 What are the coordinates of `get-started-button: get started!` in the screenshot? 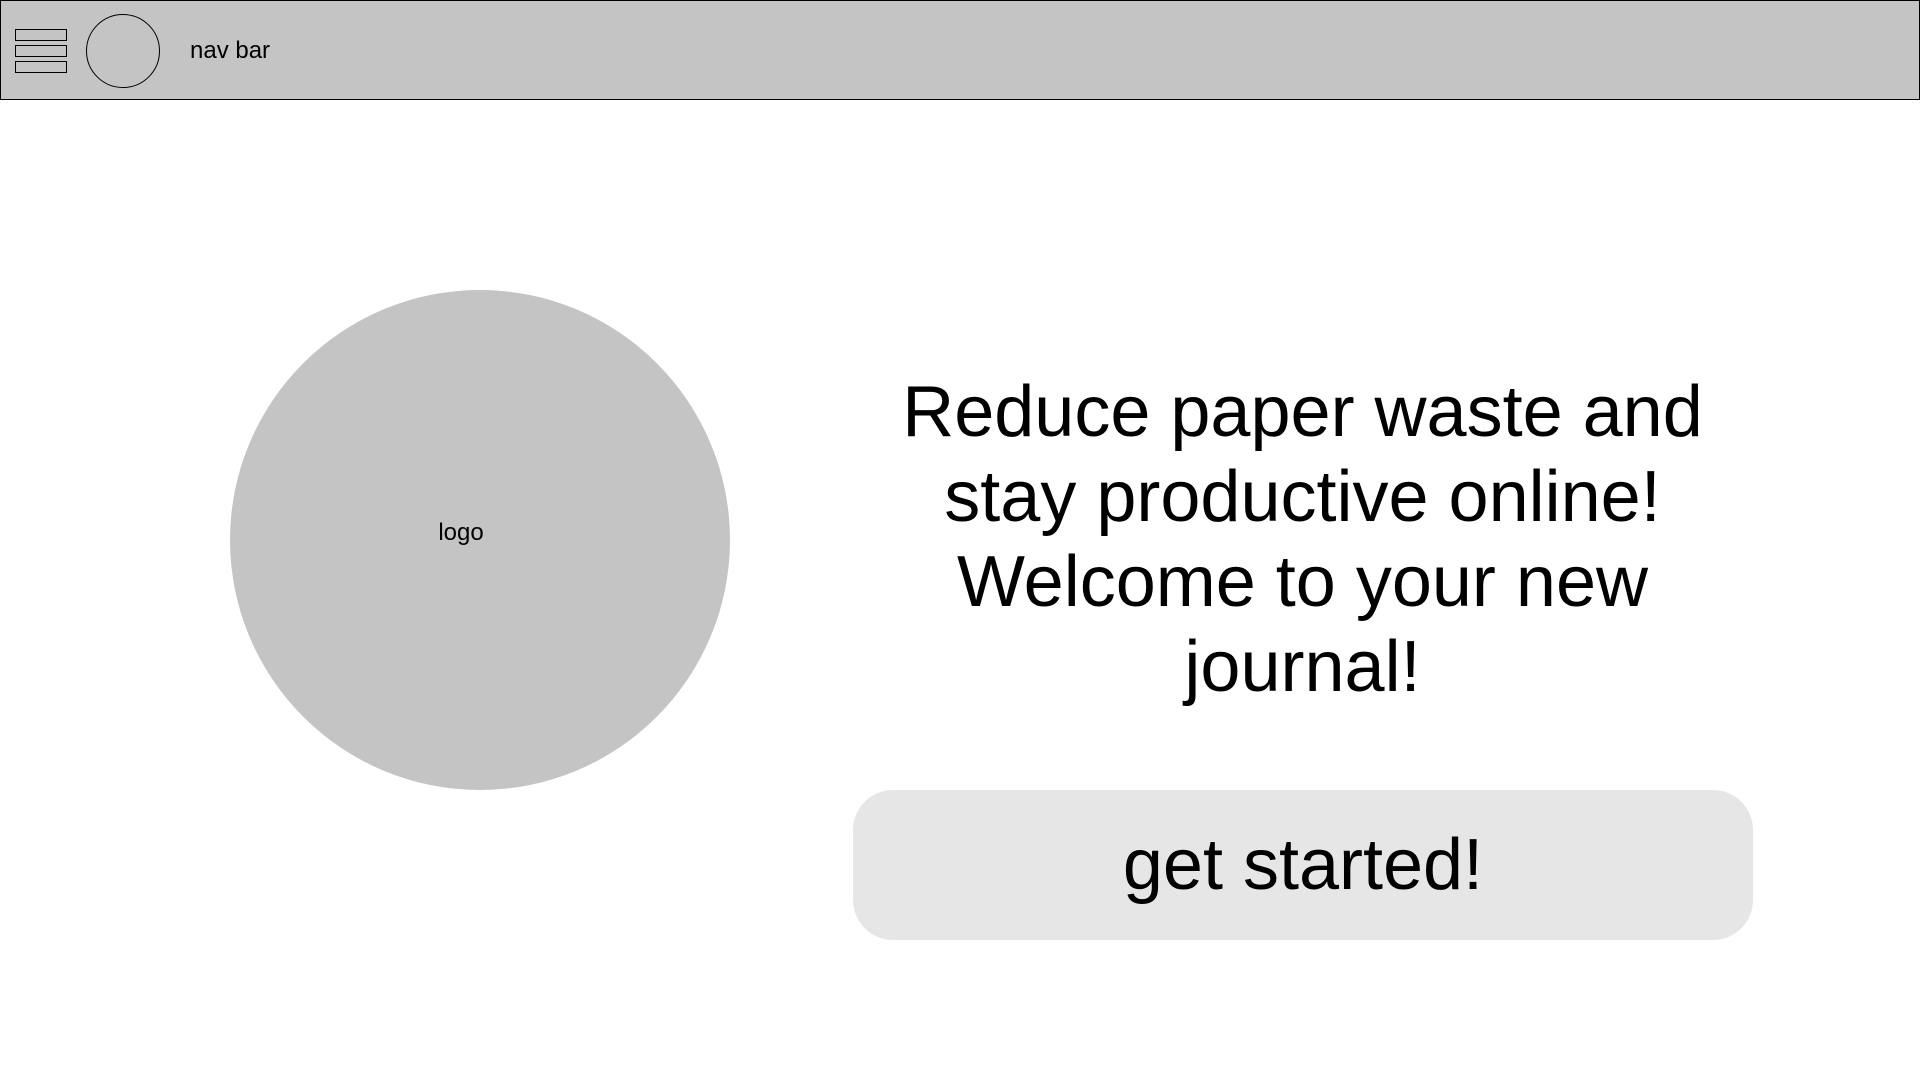 It's located at (1303, 865).